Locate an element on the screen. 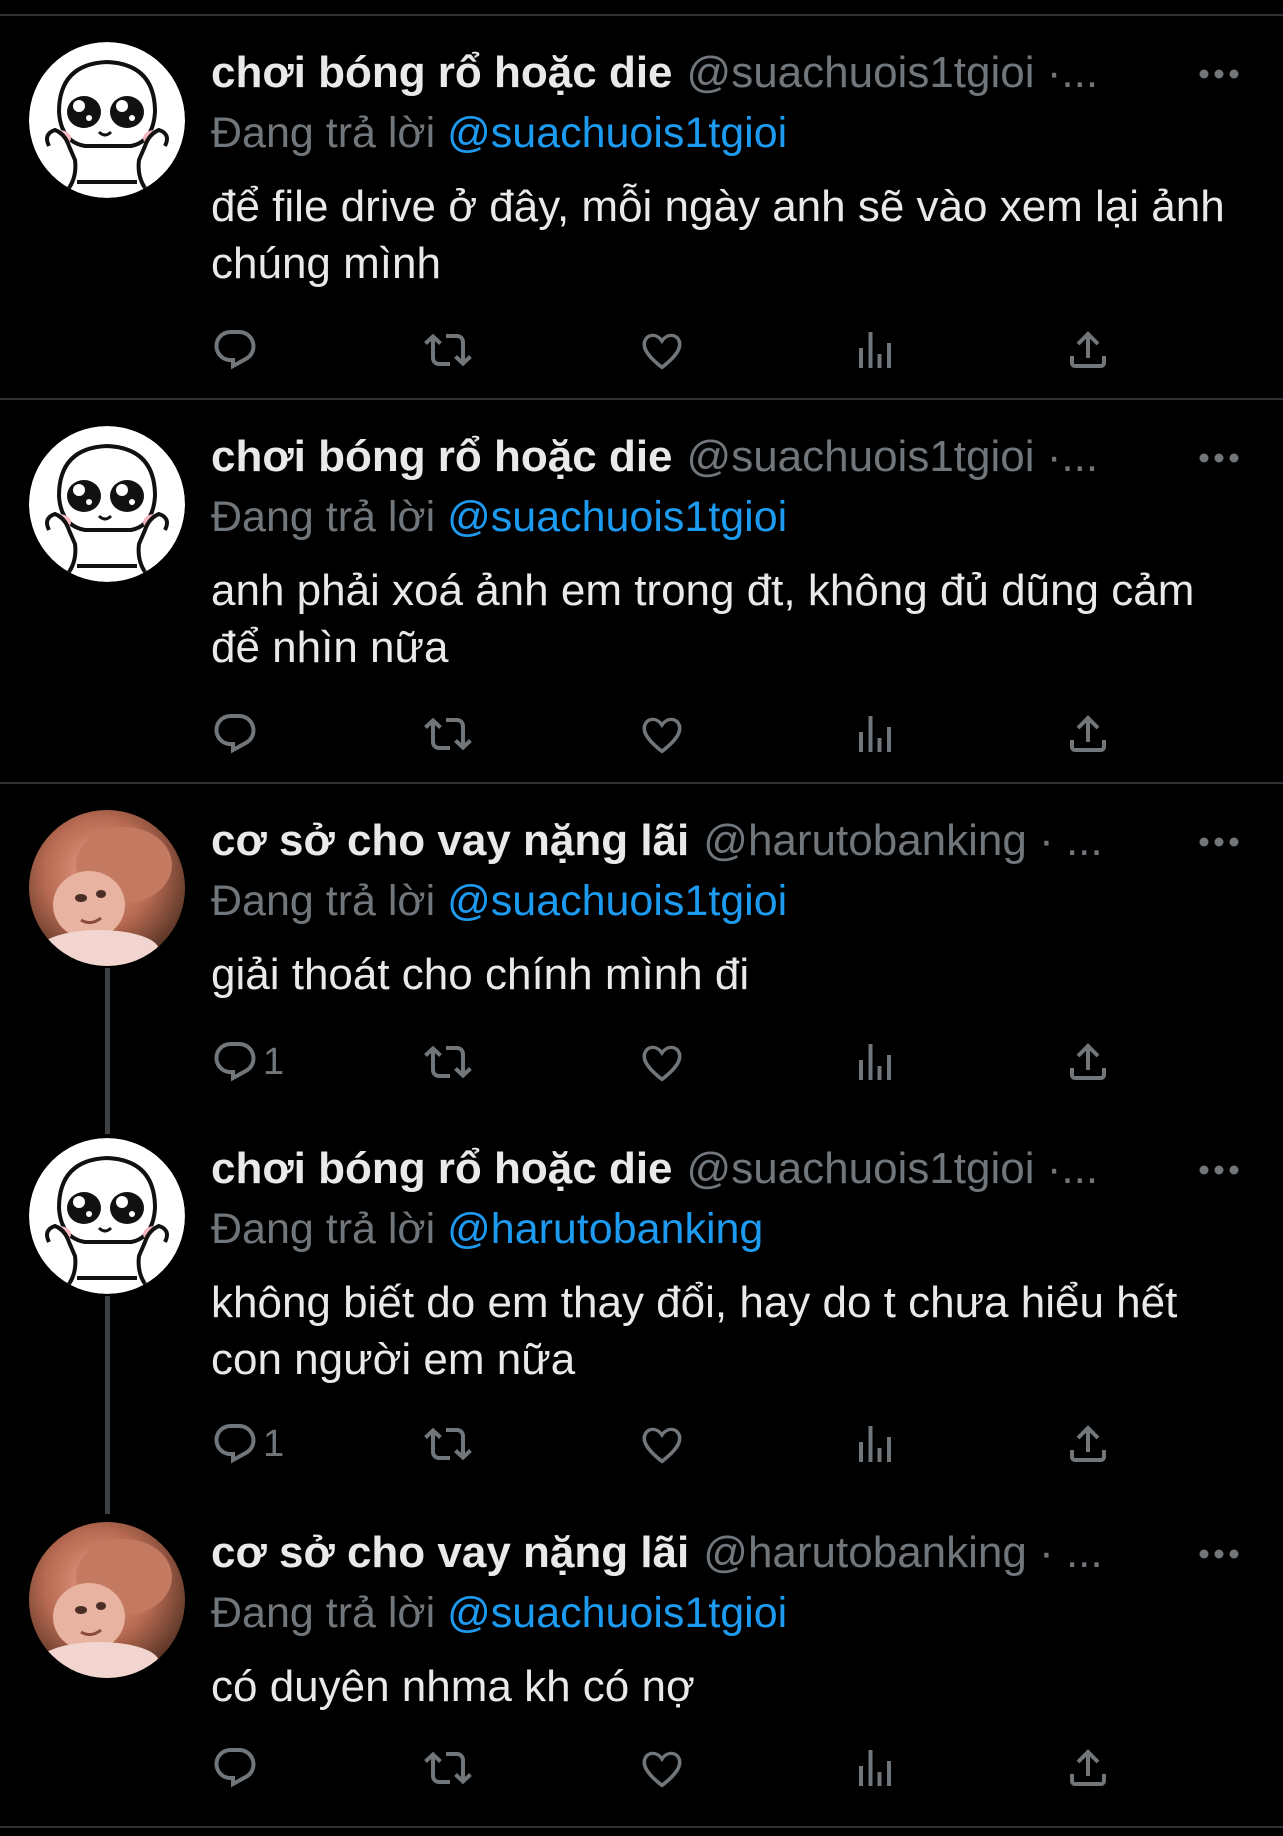 This screenshot has width=1283, height=1836. replying-to: Đang trả lời @harutobanking is located at coordinates (747, 1229).